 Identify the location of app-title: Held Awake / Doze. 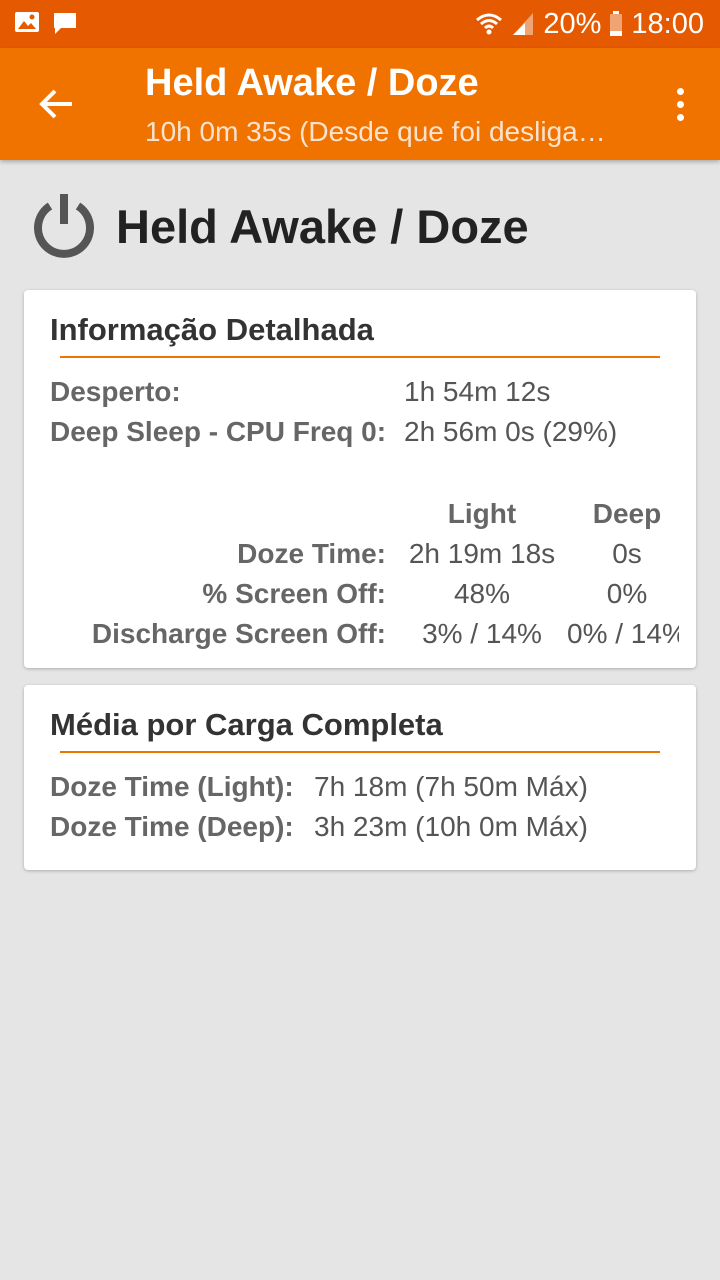
(312, 83).